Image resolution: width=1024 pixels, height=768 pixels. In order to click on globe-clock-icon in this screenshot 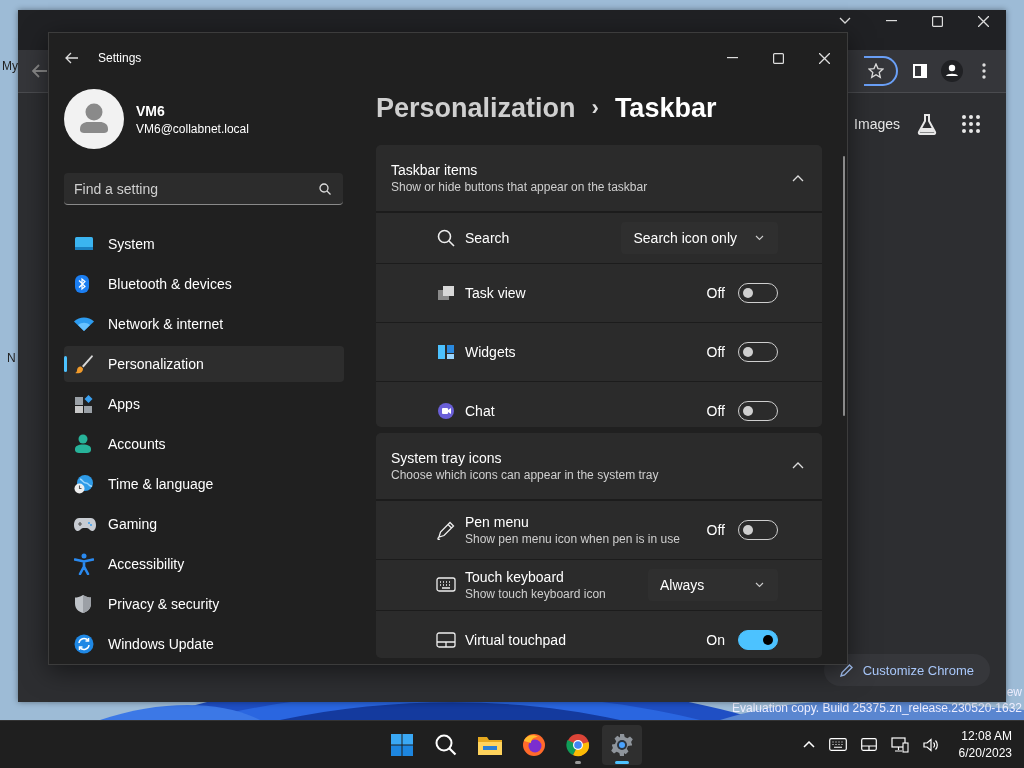, I will do `click(84, 484)`.